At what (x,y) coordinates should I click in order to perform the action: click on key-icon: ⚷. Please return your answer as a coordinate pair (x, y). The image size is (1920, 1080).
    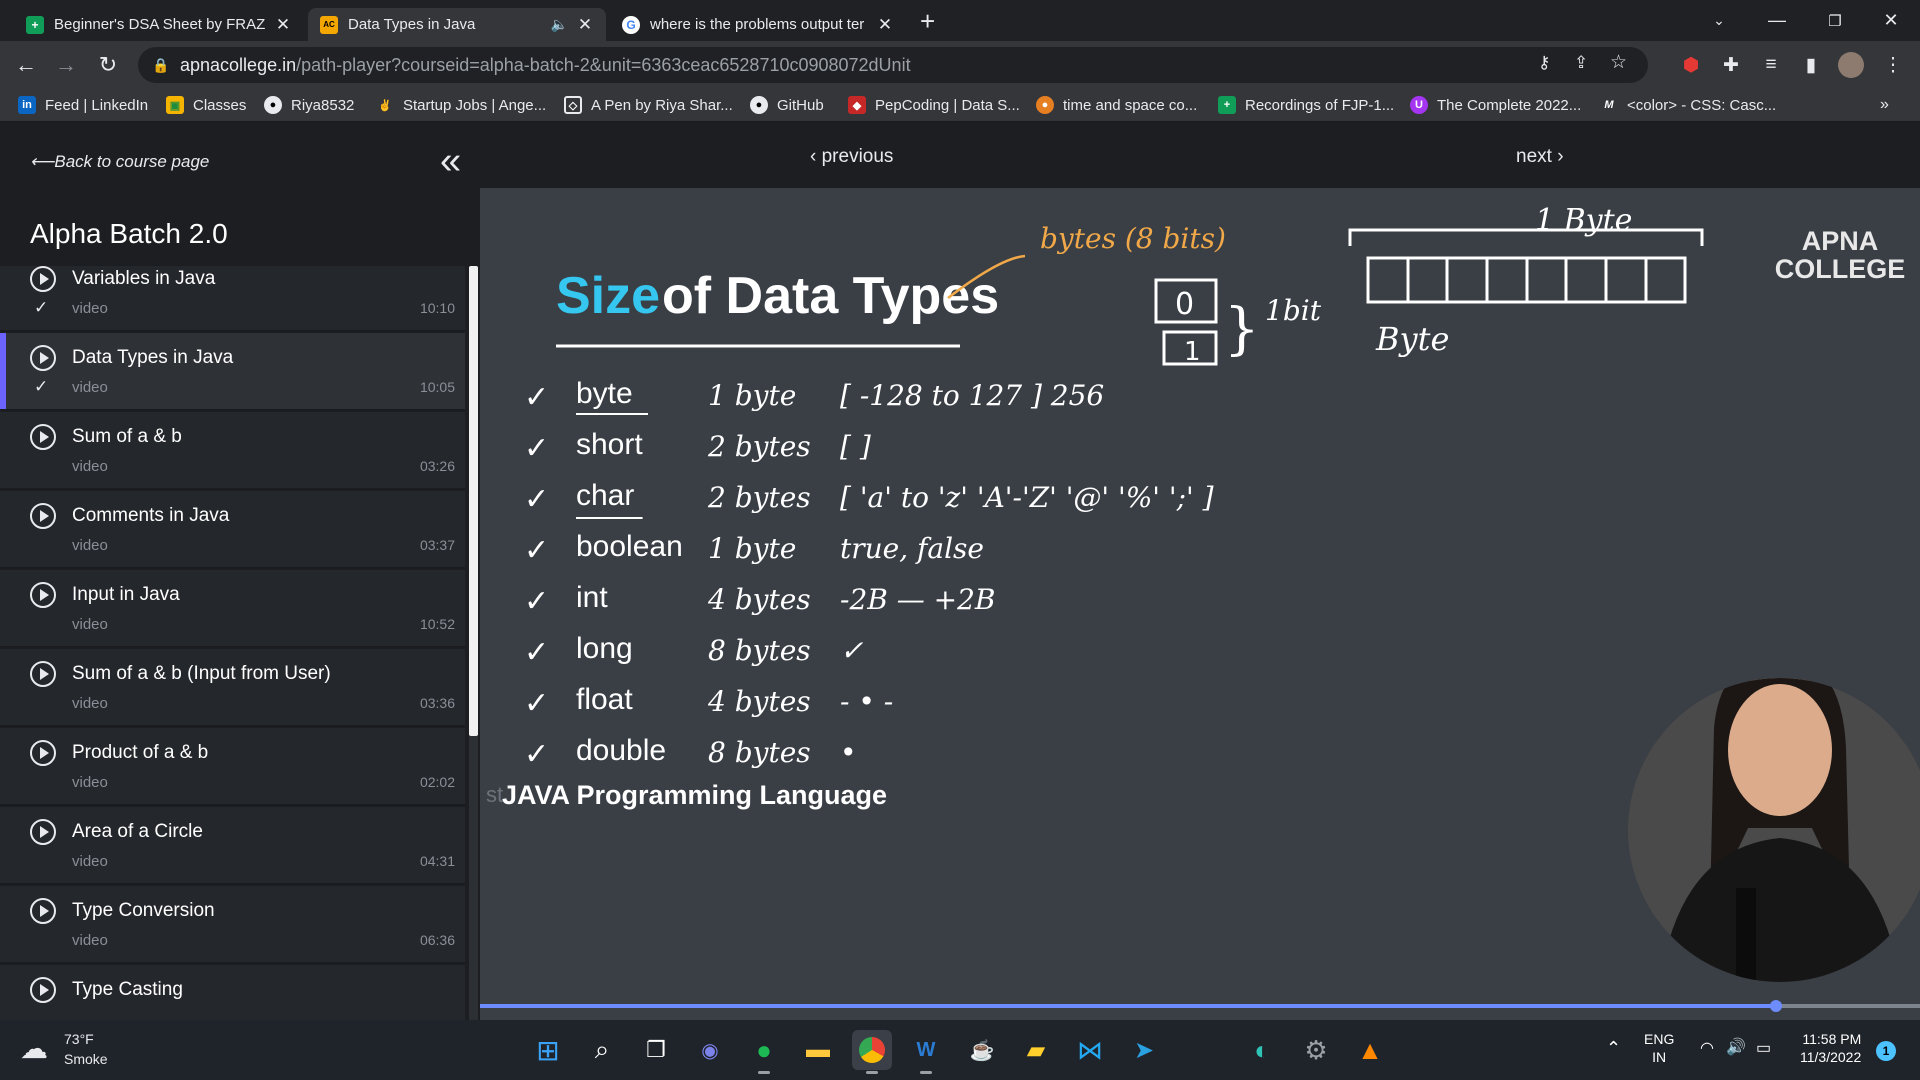
    Looking at the image, I should click on (1544, 63).